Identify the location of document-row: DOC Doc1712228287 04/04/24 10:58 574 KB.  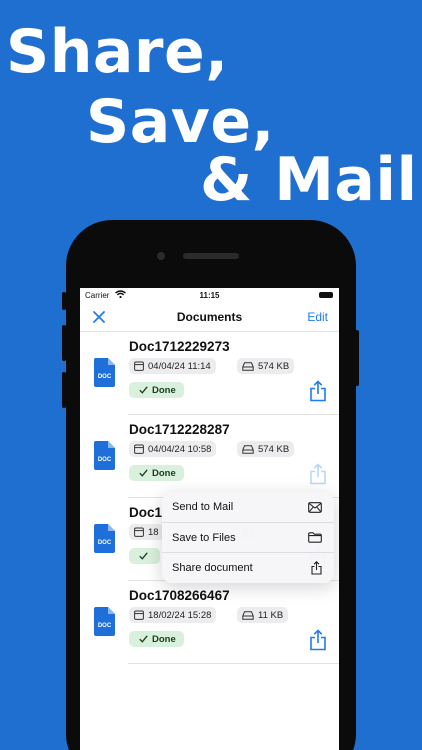
(209, 456).